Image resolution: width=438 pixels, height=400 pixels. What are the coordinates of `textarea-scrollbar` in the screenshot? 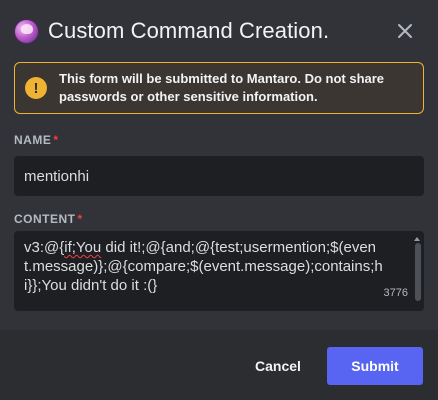 It's located at (418, 272).